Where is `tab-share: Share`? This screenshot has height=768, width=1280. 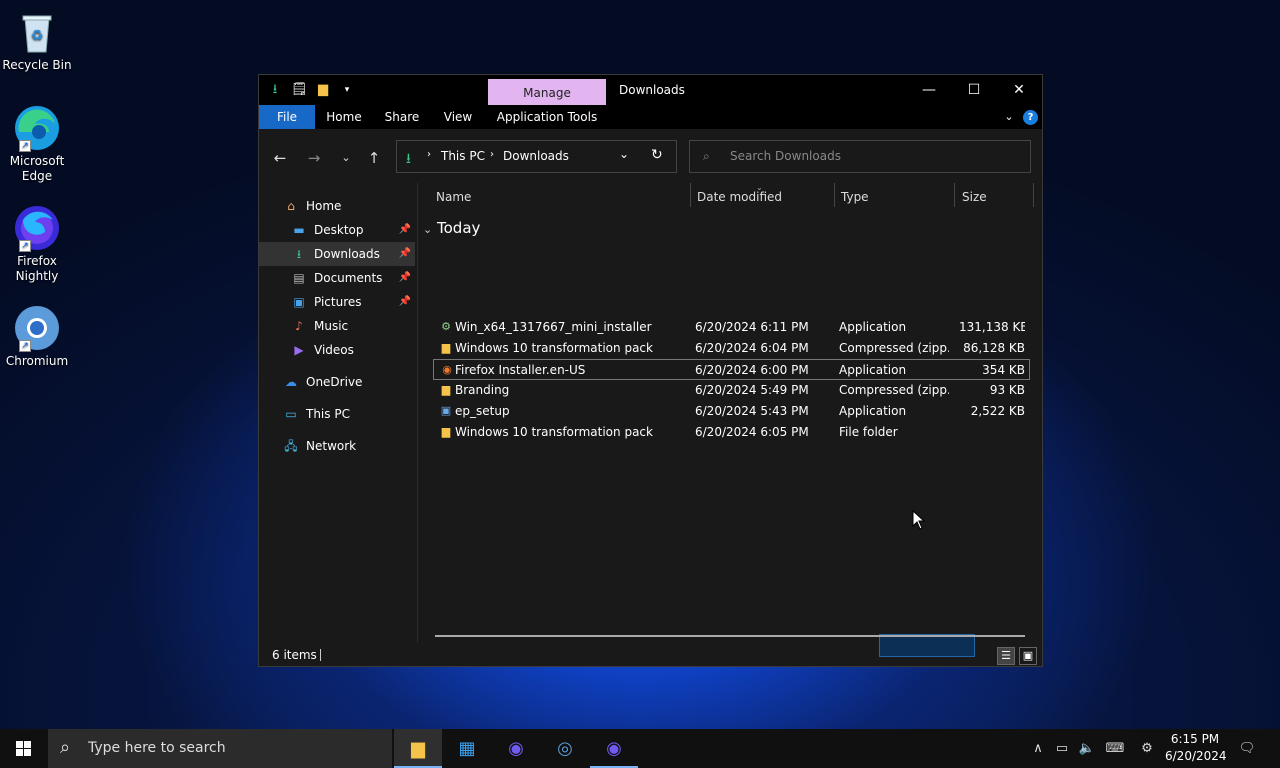 tab-share: Share is located at coordinates (402, 117).